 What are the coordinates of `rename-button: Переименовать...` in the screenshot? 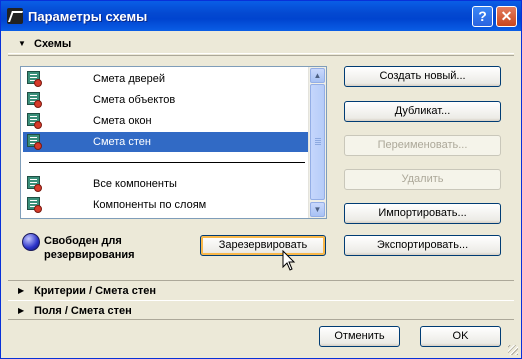 It's located at (422, 145).